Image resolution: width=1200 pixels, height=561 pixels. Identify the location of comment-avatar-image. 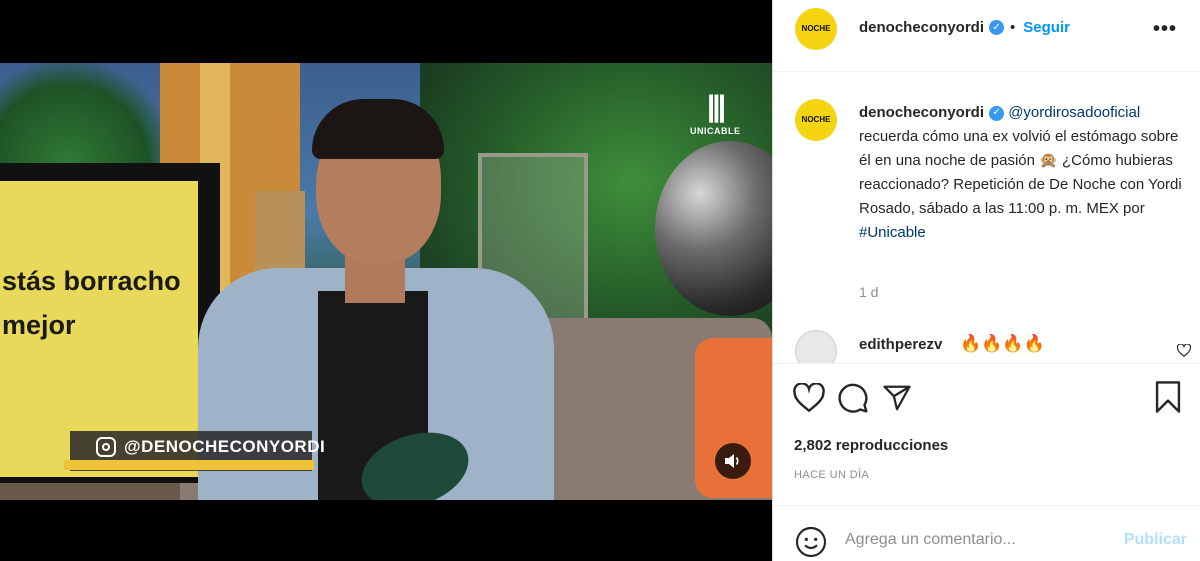
(816, 347).